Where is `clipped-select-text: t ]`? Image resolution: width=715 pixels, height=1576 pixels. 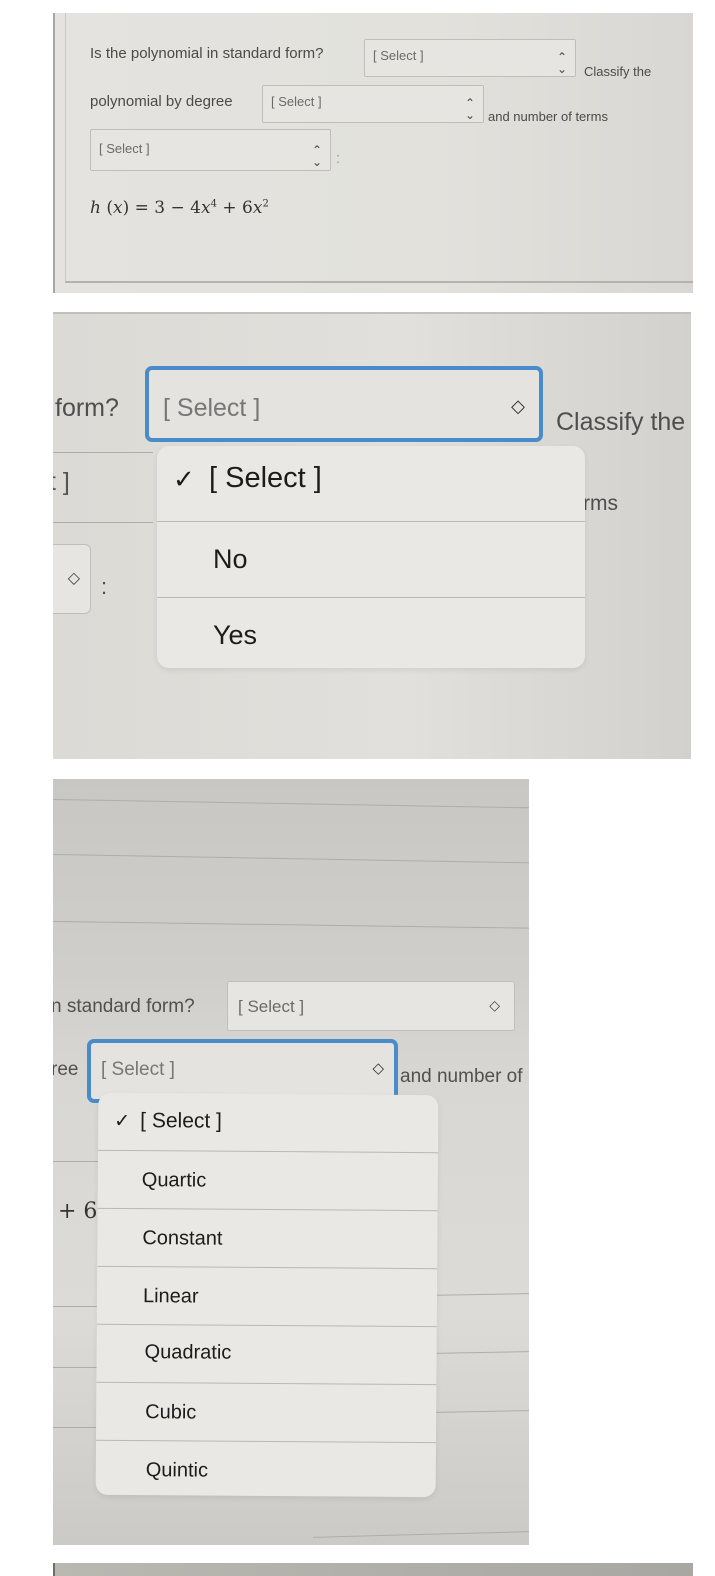
clipped-select-text: t ] is located at coordinates (61, 482).